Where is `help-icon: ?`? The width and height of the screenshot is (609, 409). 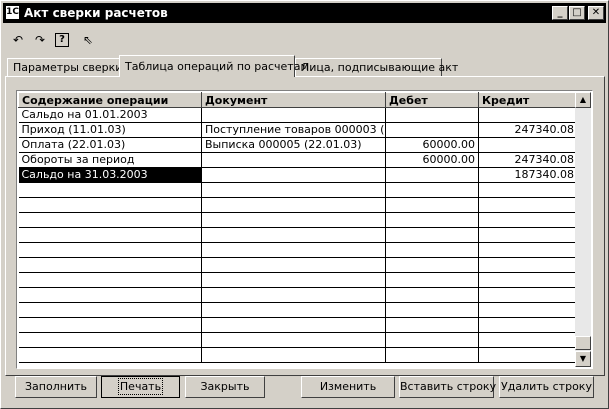 help-icon: ? is located at coordinates (62, 40).